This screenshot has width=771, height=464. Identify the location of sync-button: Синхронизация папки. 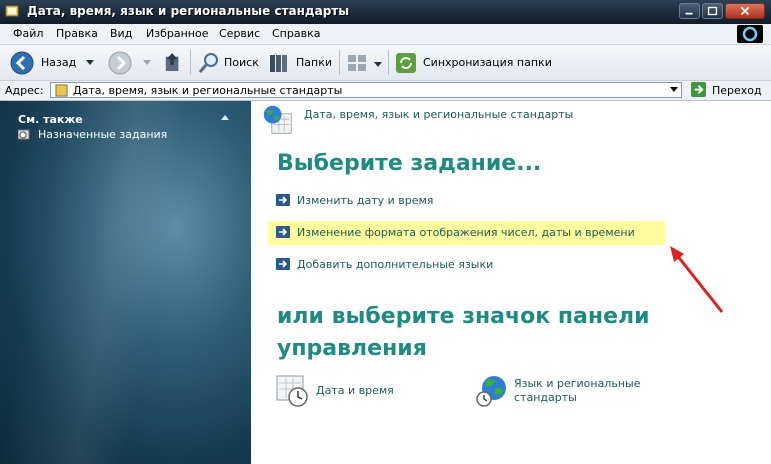
(472, 62).